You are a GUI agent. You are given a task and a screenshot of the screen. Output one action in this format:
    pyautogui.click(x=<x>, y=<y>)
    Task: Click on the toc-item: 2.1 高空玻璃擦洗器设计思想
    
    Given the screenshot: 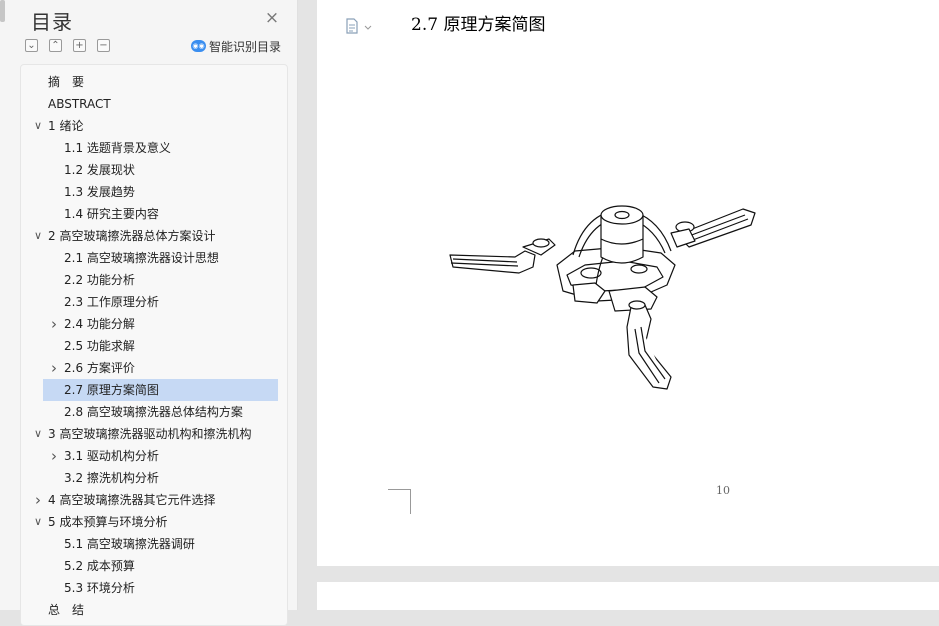 What is the action you would take?
    pyautogui.click(x=153, y=258)
    